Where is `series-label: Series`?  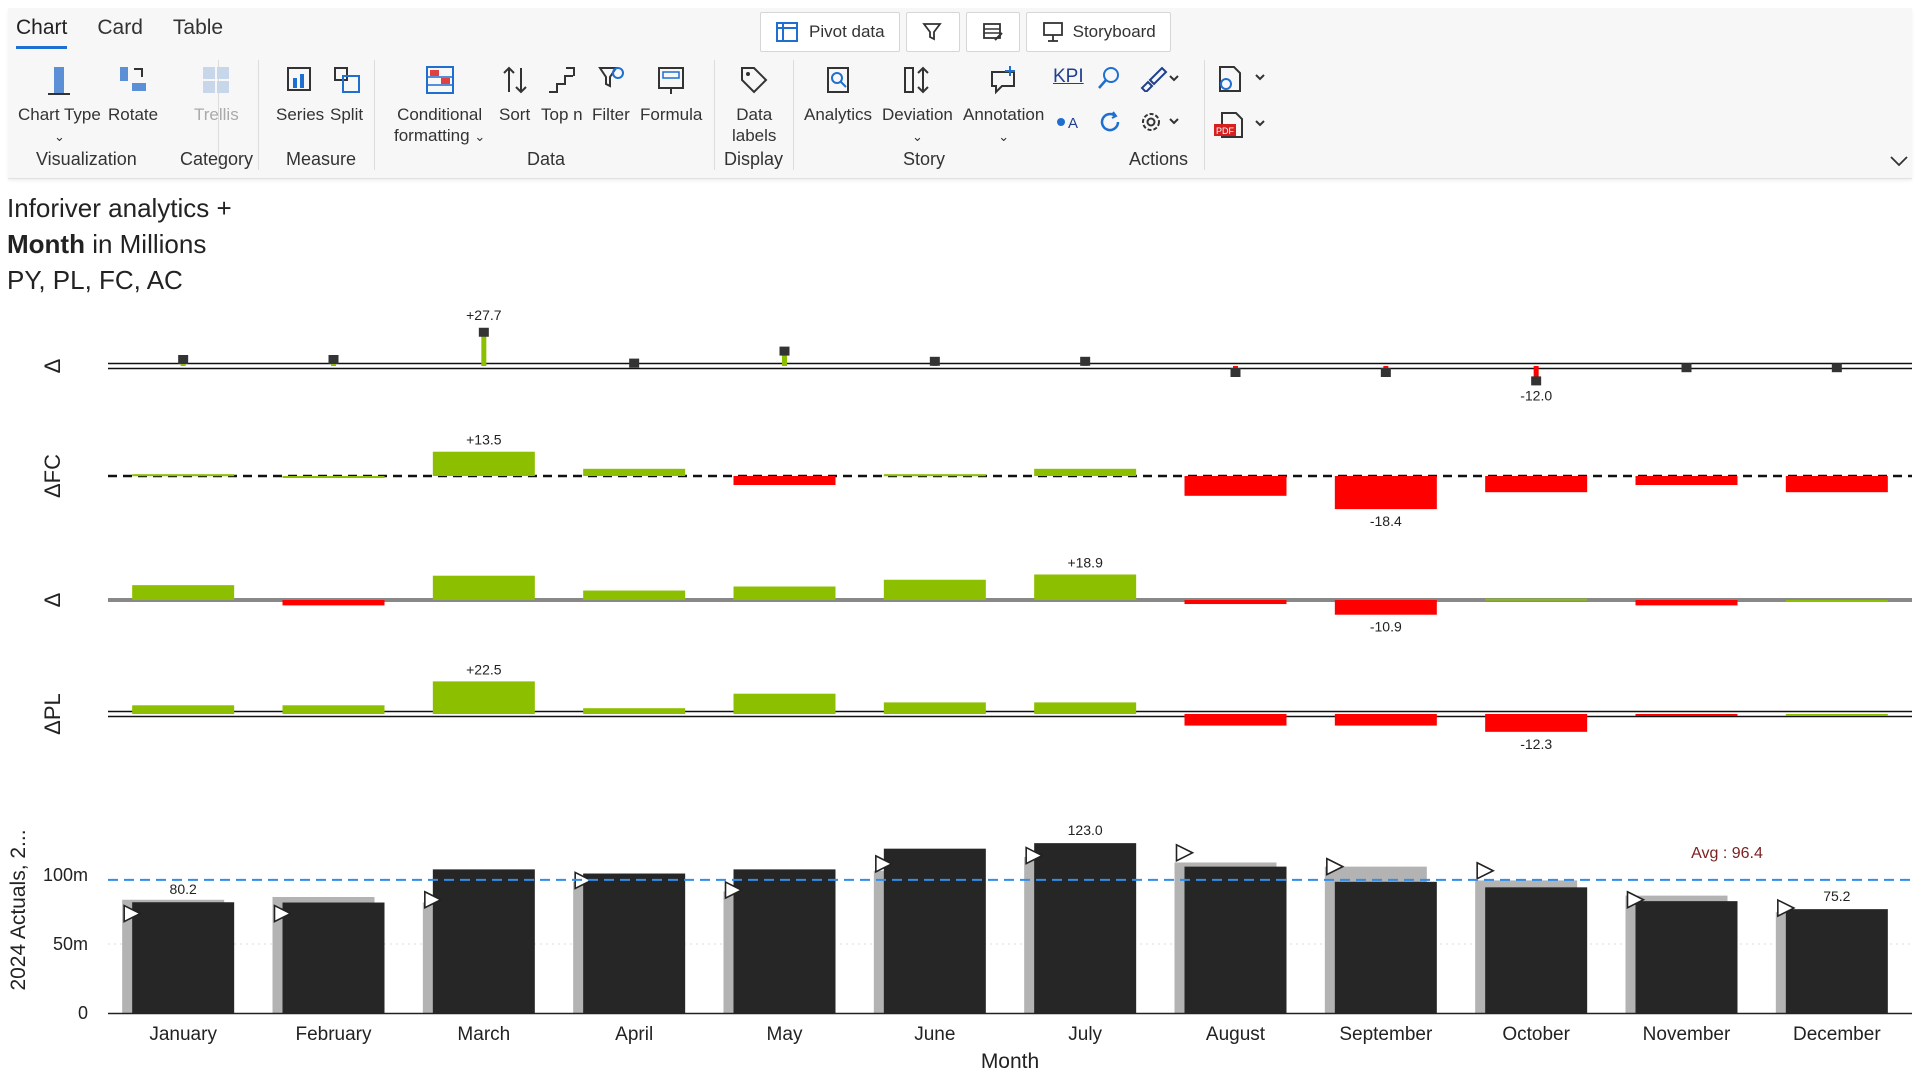 series-label: Series is located at coordinates (300, 114).